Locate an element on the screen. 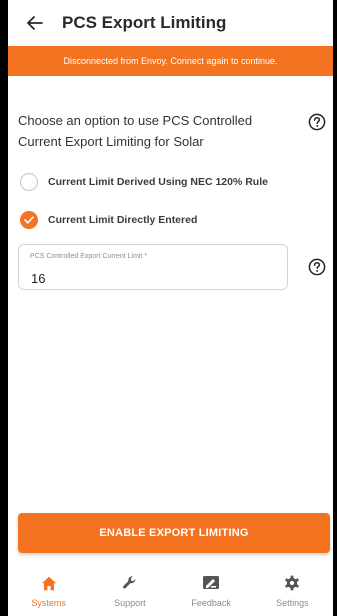  option-direct-entry: Current Limit Directly Entered is located at coordinates (108, 220).